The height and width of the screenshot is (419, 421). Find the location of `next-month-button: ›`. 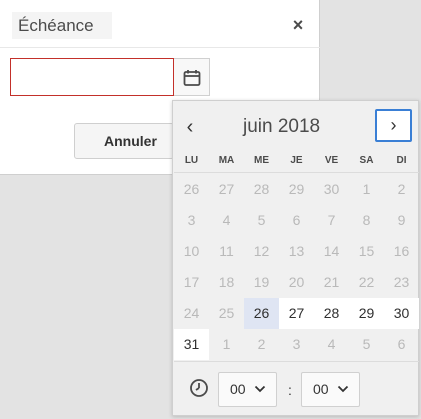

next-month-button: › is located at coordinates (393, 125).